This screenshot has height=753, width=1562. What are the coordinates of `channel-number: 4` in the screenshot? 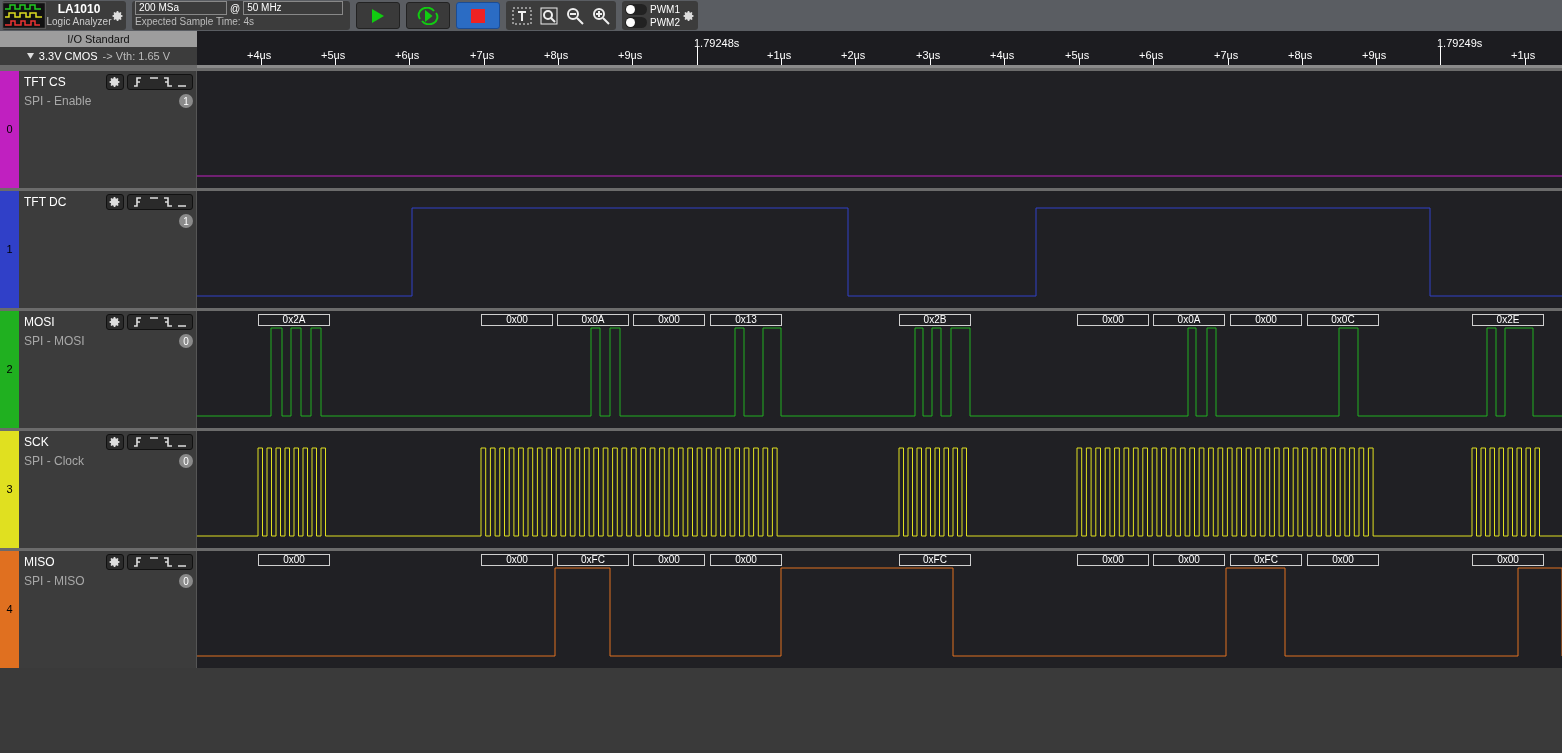 It's located at (9, 610).